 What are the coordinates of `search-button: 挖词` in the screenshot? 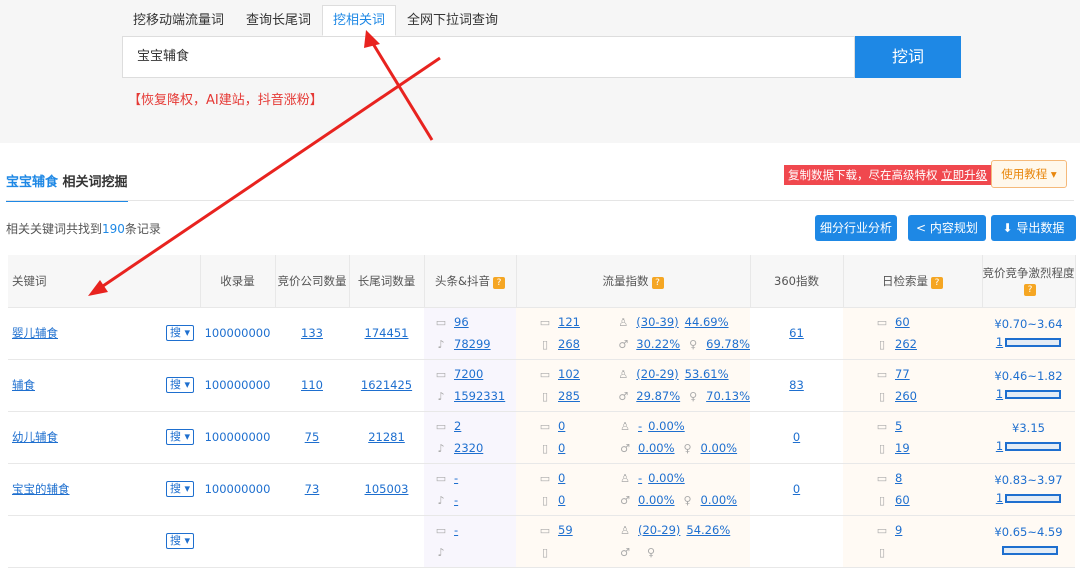 It's located at (908, 57).